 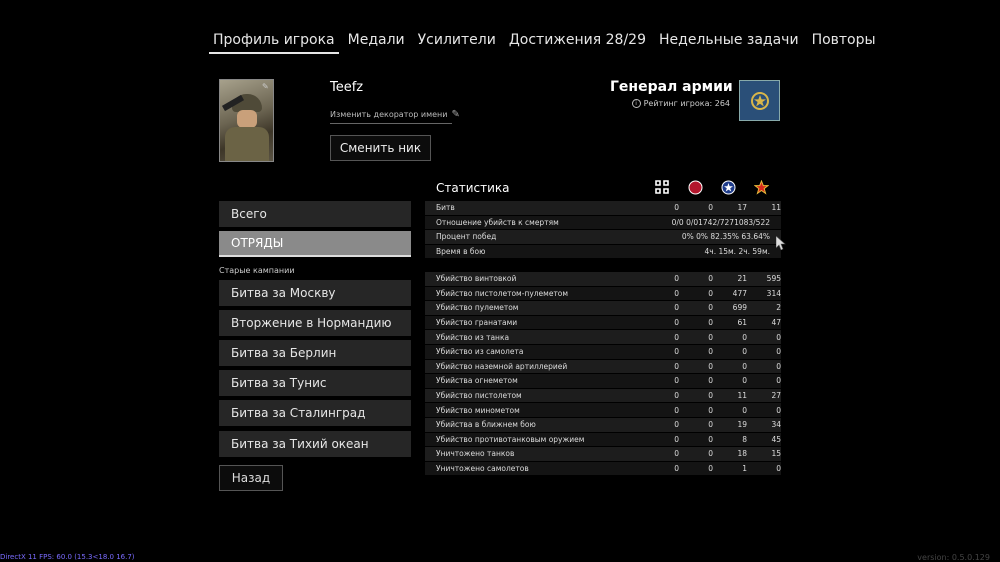 I want to click on table-row: Убийство пистолетом-пулеметом 0 0 477 314, so click(x=603, y=294).